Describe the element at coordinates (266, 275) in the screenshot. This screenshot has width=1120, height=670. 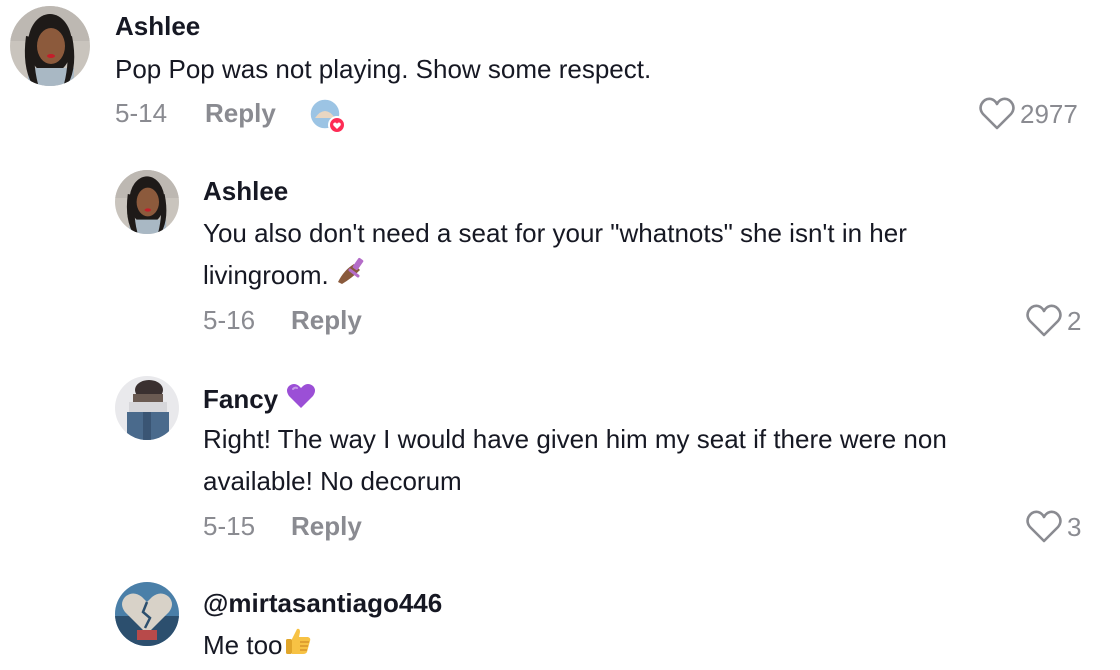
I see `comment-text-line-2-text: livingroom.` at that location.